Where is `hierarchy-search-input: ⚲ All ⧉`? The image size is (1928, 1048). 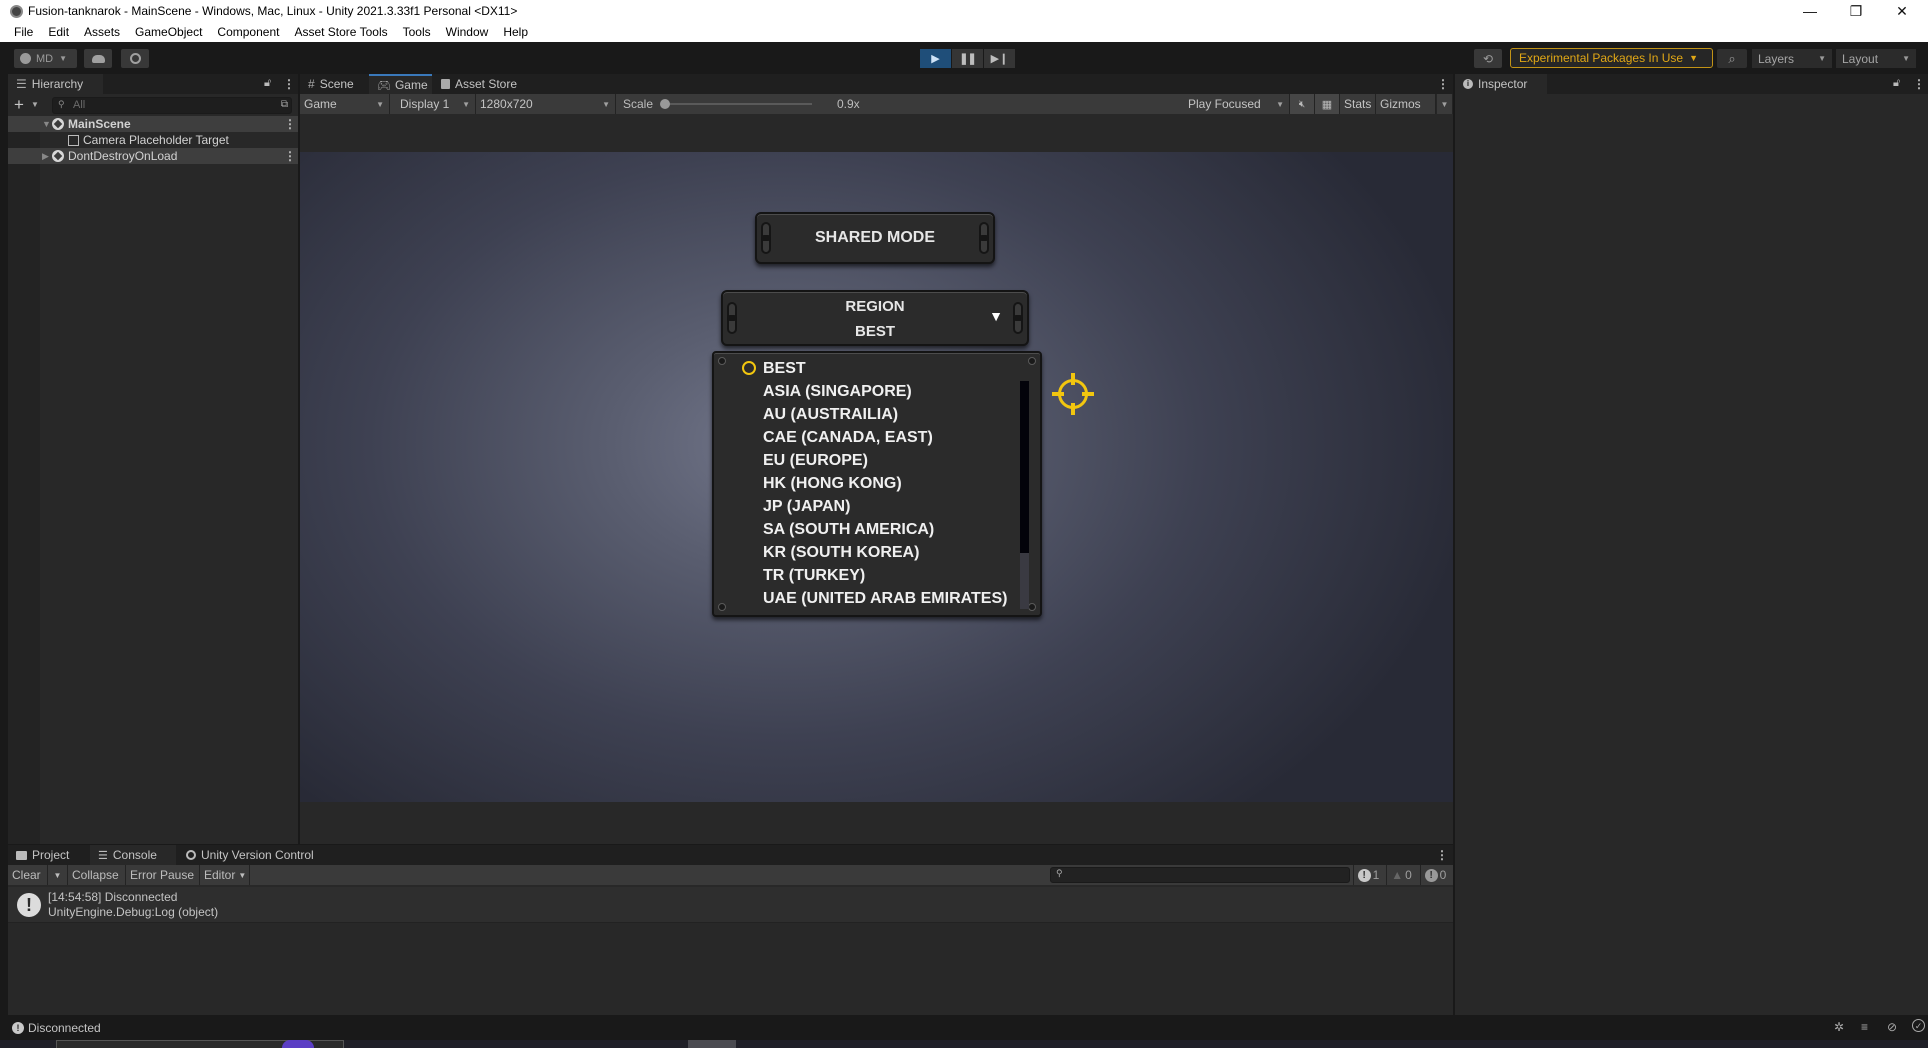
hierarchy-search-input: ⚲ All ⧉ is located at coordinates (172, 105).